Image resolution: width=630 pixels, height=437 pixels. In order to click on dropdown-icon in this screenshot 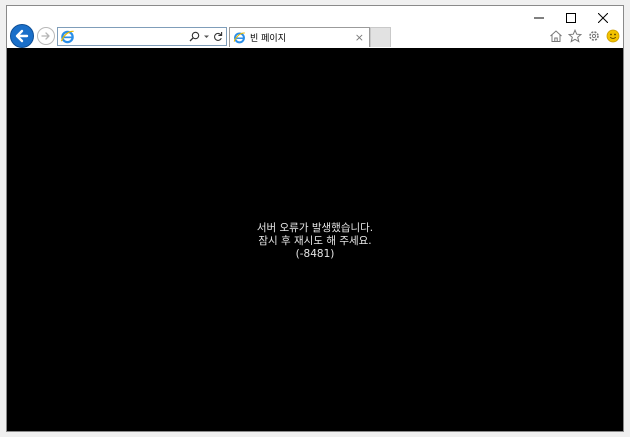, I will do `click(206, 36)`.